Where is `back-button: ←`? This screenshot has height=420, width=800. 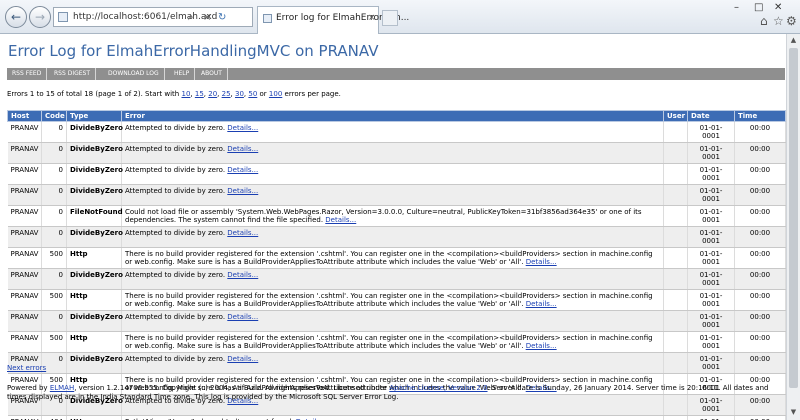 back-button: ← is located at coordinates (16, 17).